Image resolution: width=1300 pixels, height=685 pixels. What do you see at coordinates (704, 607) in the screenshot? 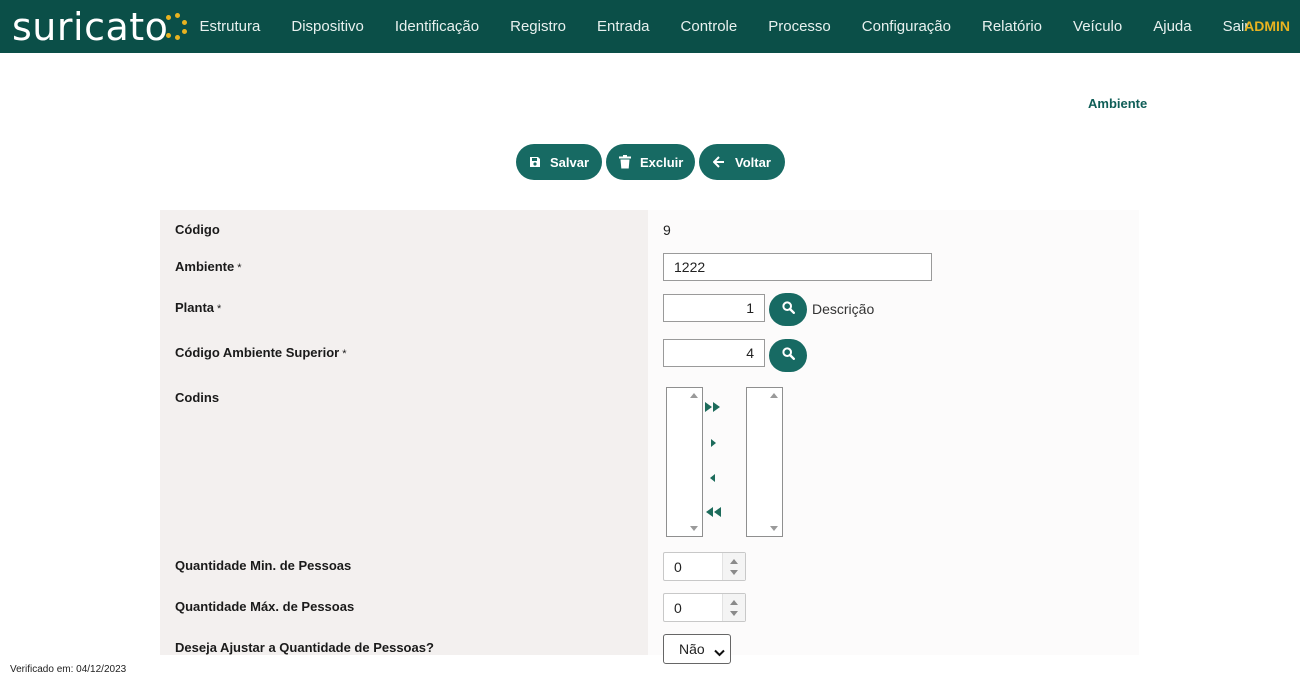
I see `qtd-max-spinner: 0` at bounding box center [704, 607].